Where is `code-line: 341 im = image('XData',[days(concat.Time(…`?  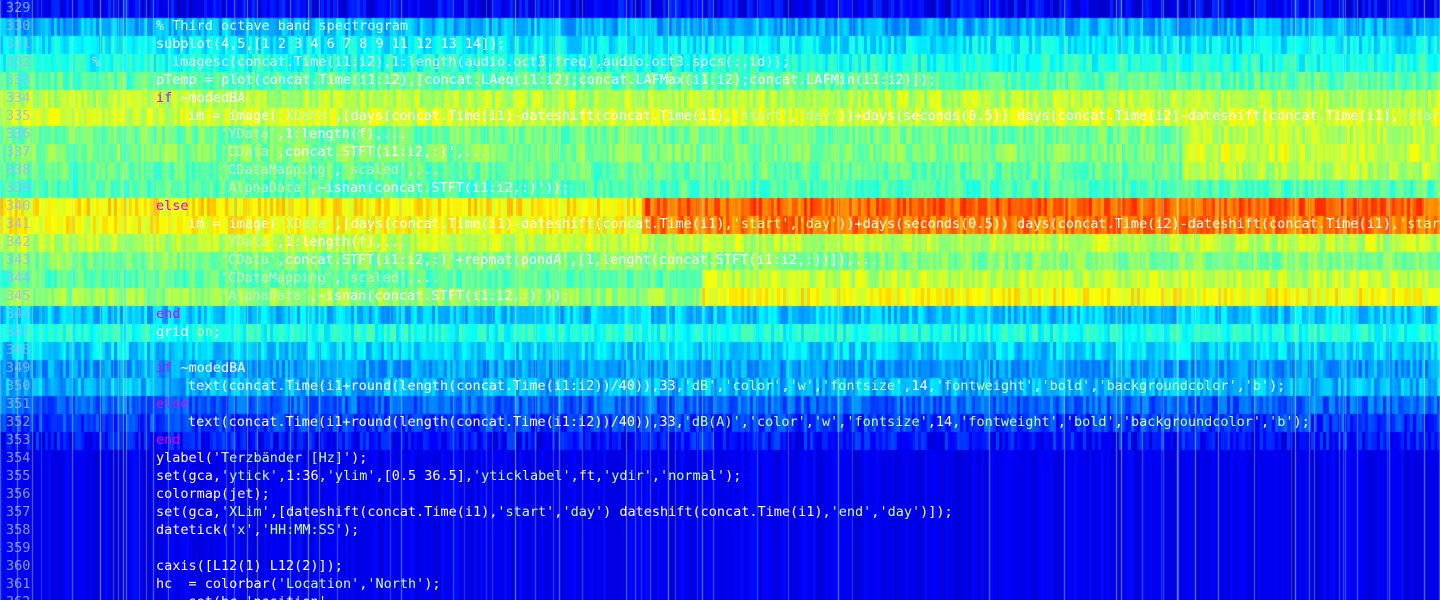 code-line: 341 im = image('XData',[days(concat.Time(… is located at coordinates (720, 224).